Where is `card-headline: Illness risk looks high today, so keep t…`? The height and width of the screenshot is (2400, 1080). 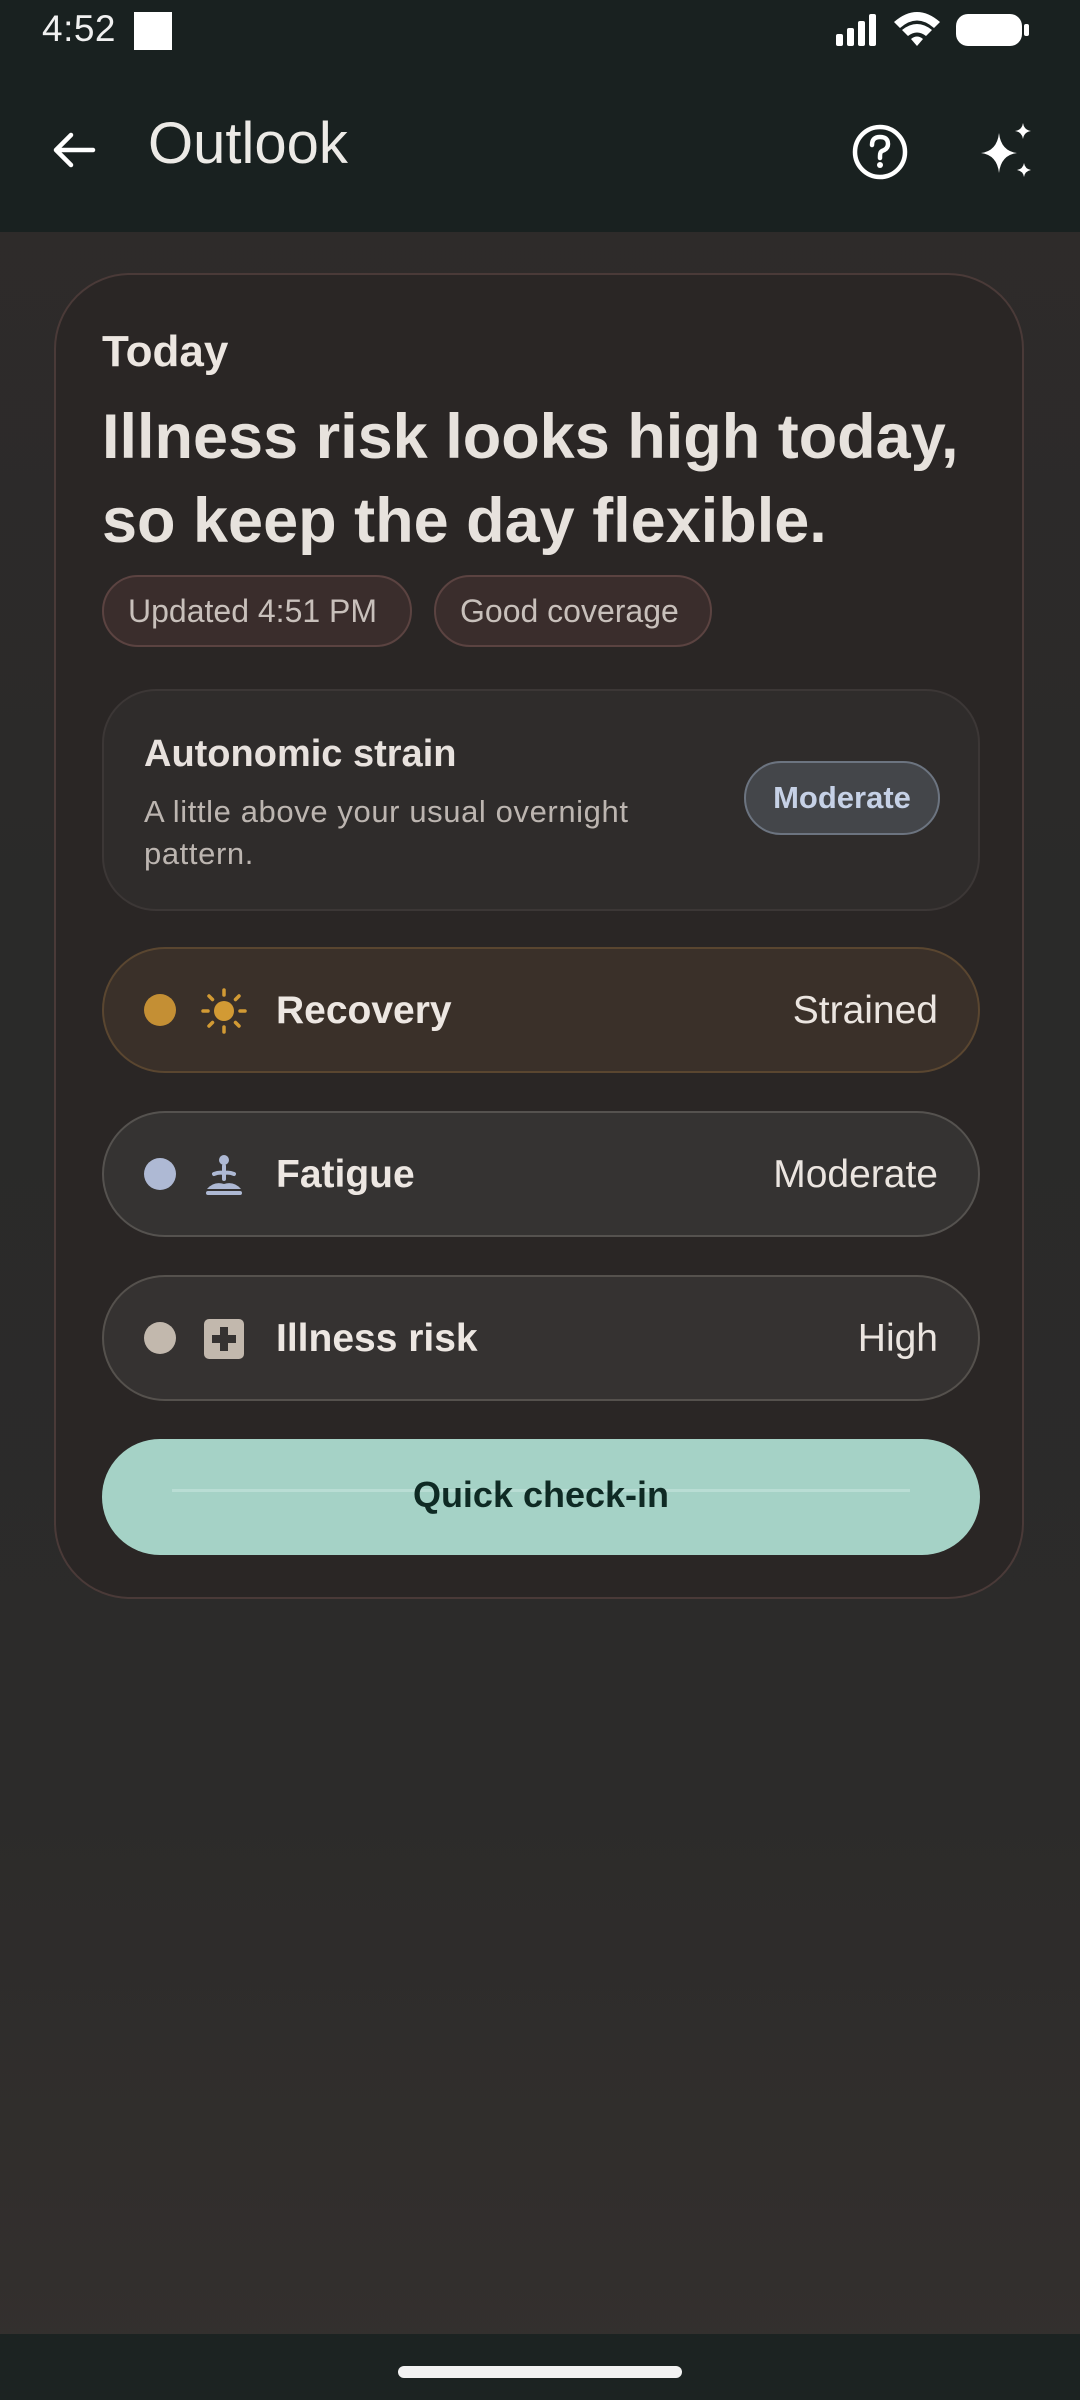 card-headline: Illness risk looks high today, so keep t… is located at coordinates (530, 479).